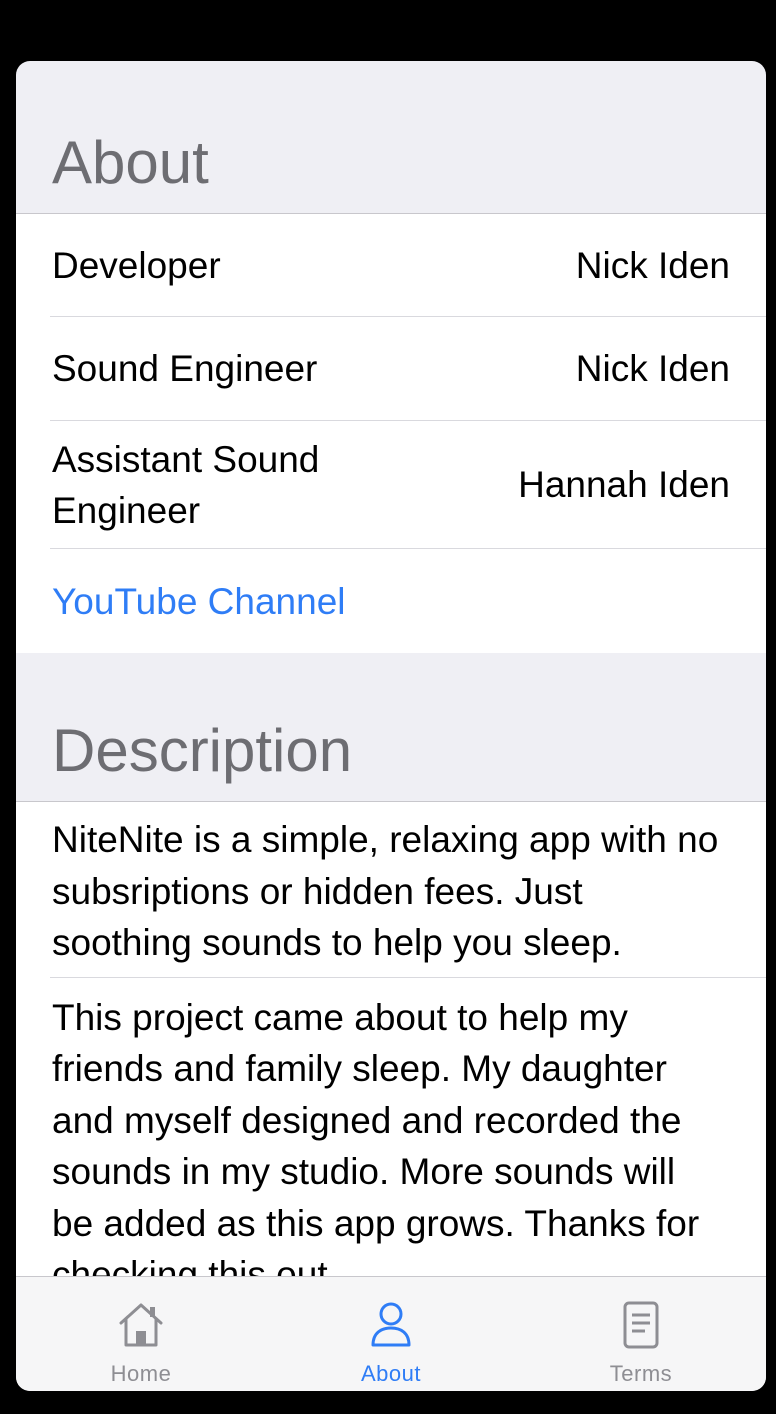 The width and height of the screenshot is (776, 1414). What do you see at coordinates (408, 485) in the screenshot?
I see `assistant-sound-engineer-row: Assistant Sound Engineer Hannah Iden` at bounding box center [408, 485].